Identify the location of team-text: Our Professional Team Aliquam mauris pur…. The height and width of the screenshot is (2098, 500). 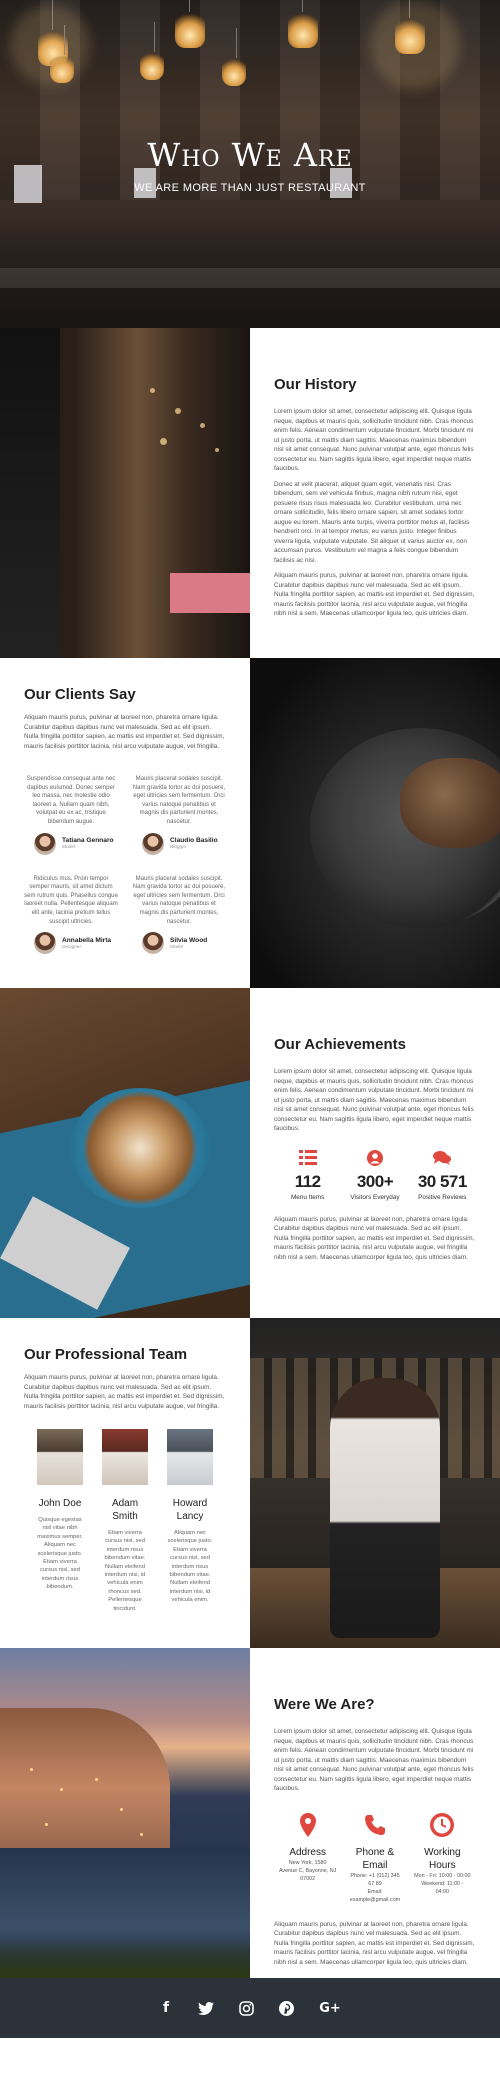
(125, 1483).